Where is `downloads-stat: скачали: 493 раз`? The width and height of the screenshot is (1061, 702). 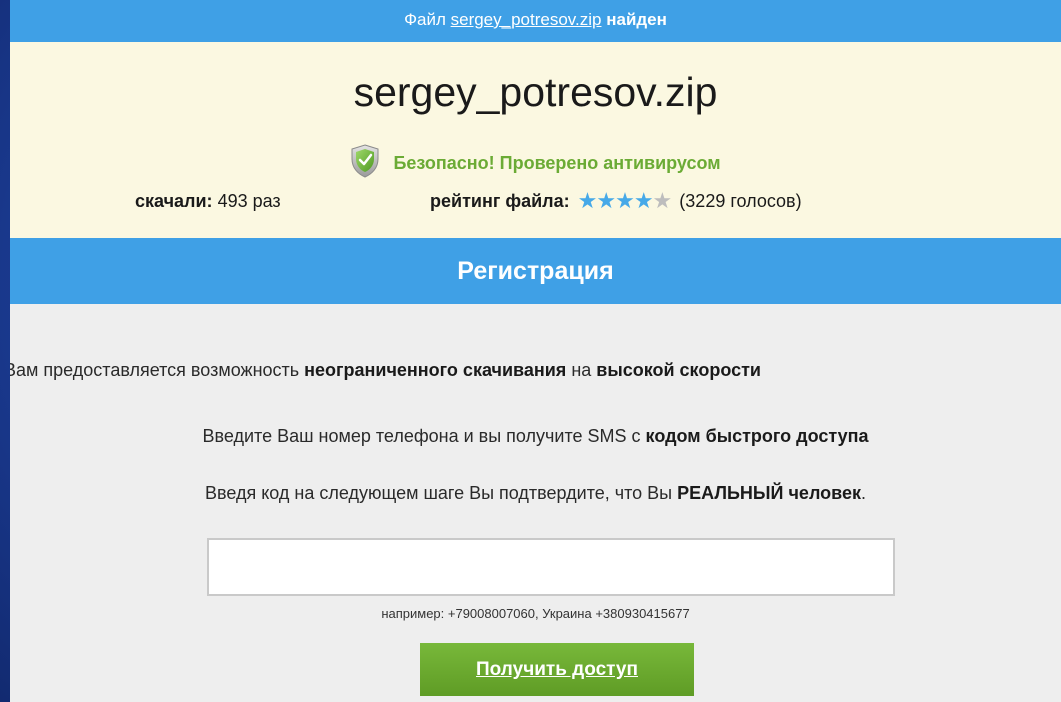
downloads-stat: скачали: 493 раз is located at coordinates (208, 201).